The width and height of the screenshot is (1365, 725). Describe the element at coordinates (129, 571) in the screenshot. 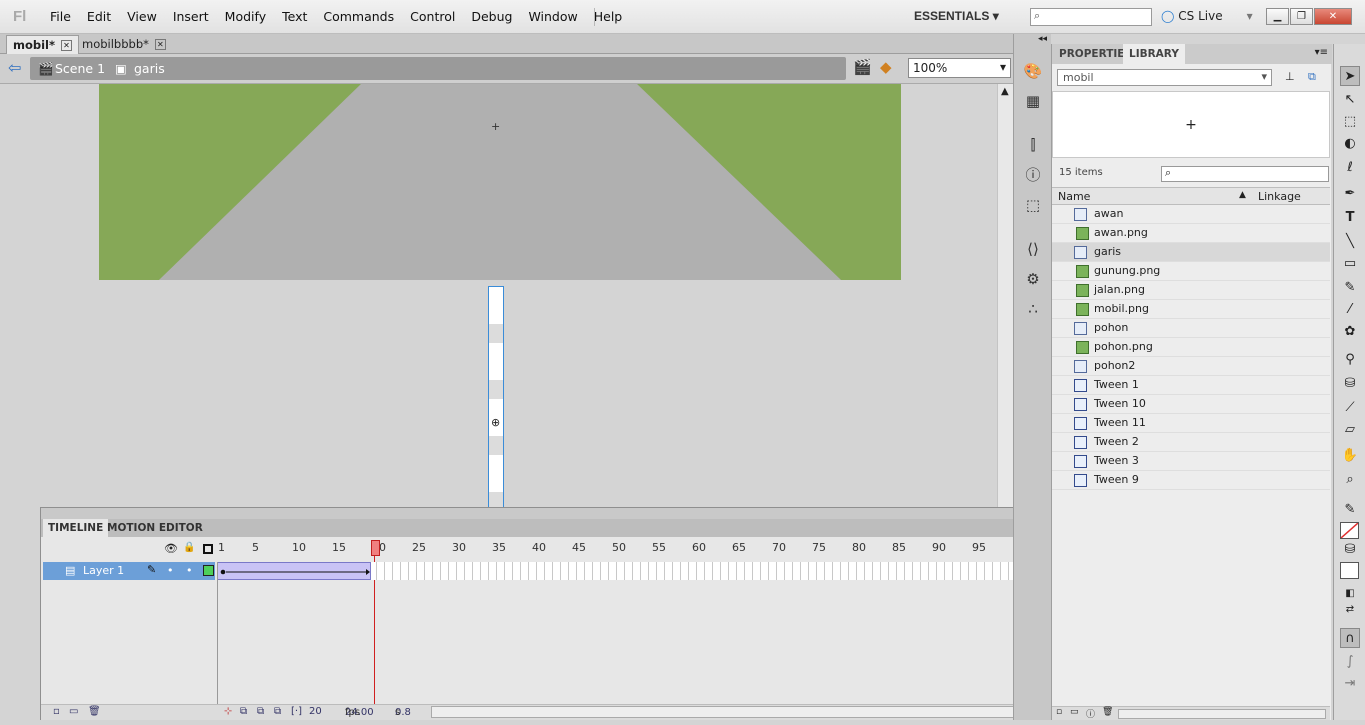

I see `layer-row: ▤ Layer 1 ✎ • •` at that location.